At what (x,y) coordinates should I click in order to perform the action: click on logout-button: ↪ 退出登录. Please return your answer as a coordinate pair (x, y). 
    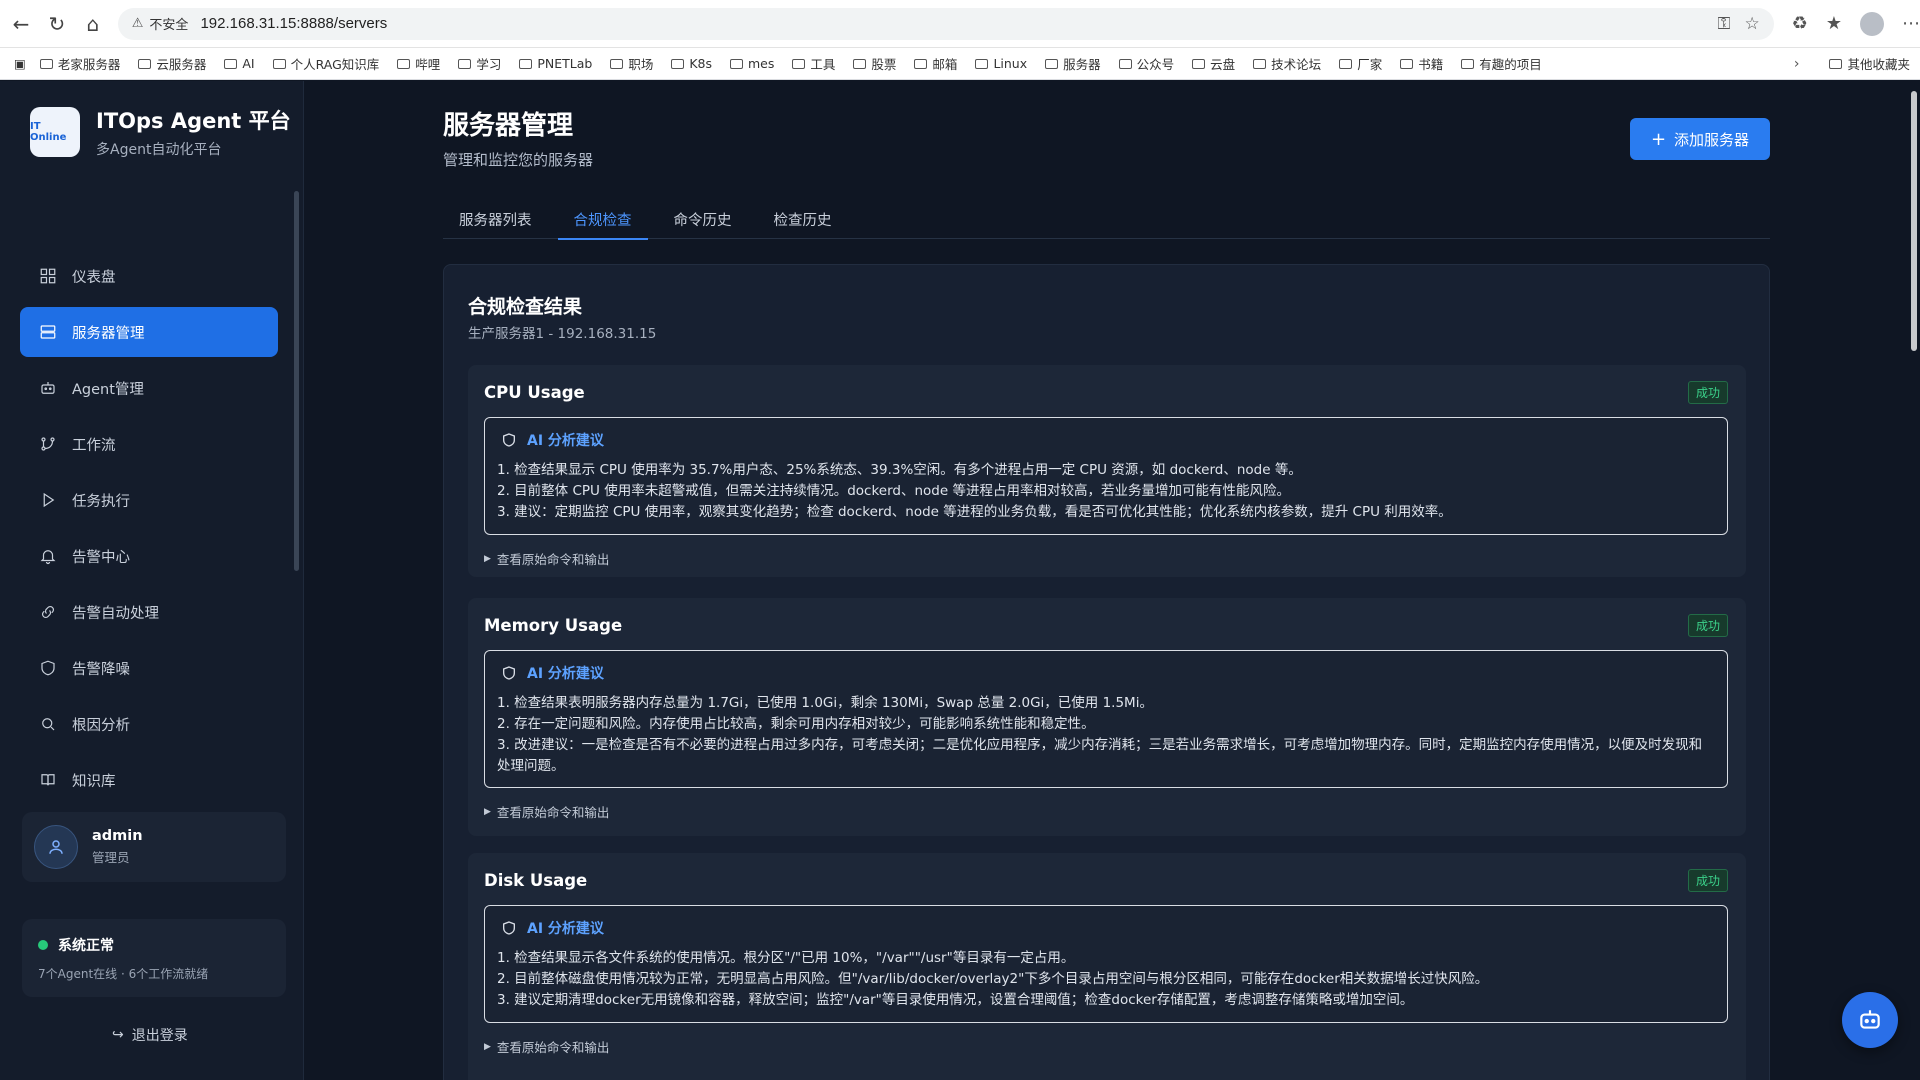
    Looking at the image, I should click on (150, 1035).